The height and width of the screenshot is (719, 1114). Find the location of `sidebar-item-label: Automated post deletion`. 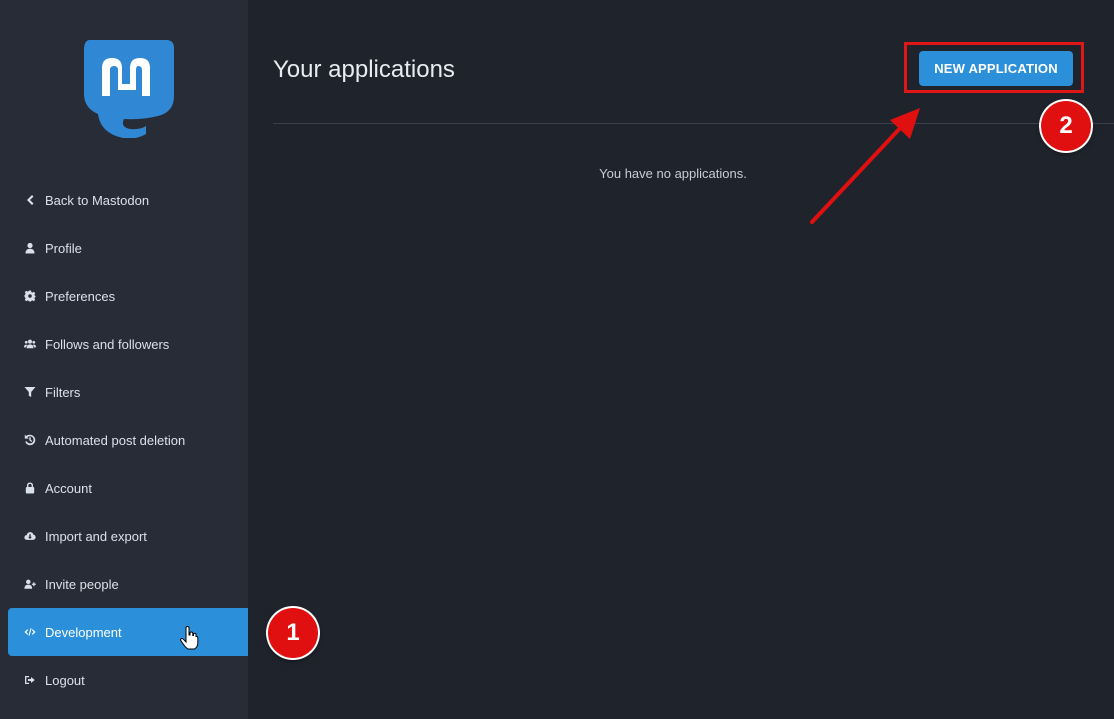

sidebar-item-label: Automated post deletion is located at coordinates (115, 440).